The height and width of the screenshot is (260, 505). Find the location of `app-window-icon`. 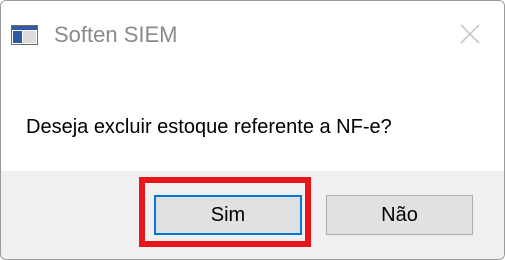

app-window-icon is located at coordinates (24, 35).